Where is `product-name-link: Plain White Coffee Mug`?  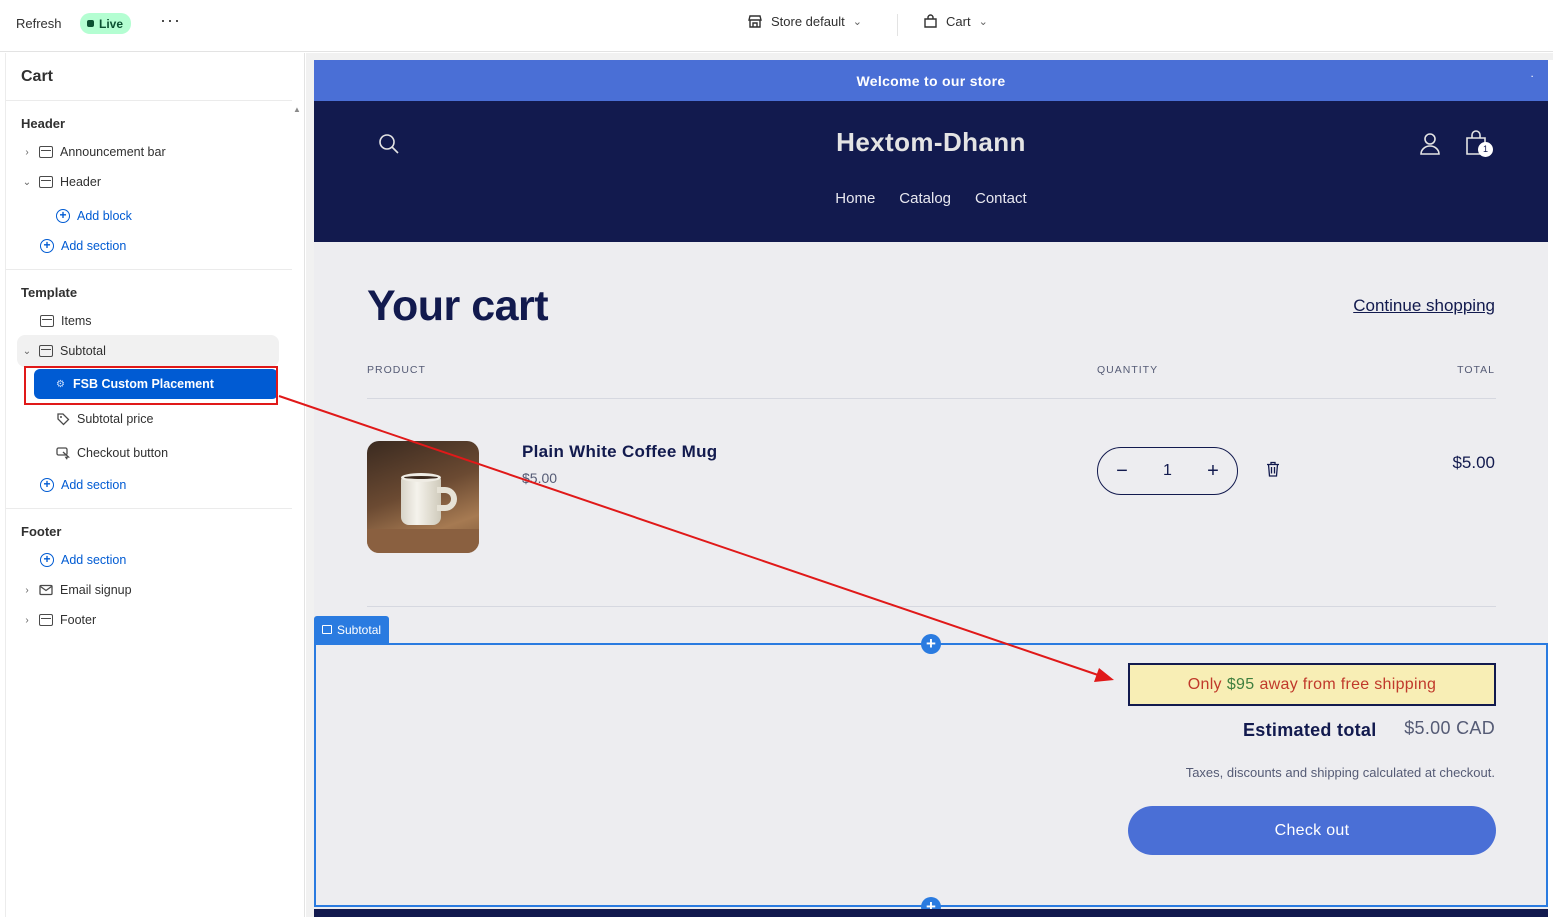
product-name-link: Plain White Coffee Mug is located at coordinates (619, 452).